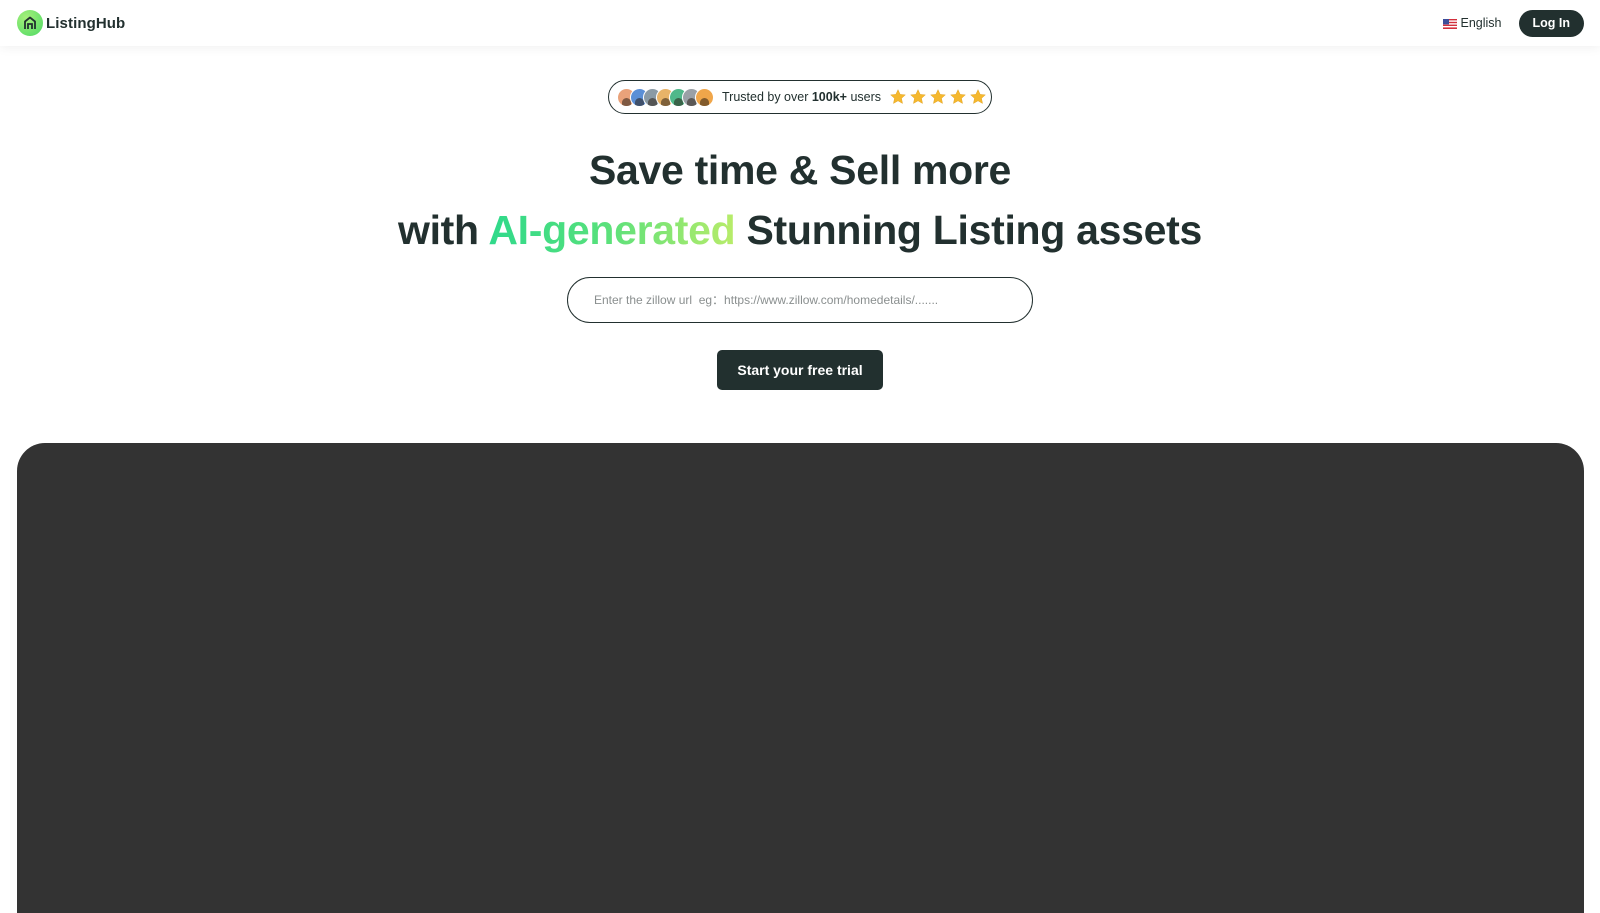 The width and height of the screenshot is (1600, 913). Describe the element at coordinates (86, 23) in the screenshot. I see `brand-name: ListingHub` at that location.